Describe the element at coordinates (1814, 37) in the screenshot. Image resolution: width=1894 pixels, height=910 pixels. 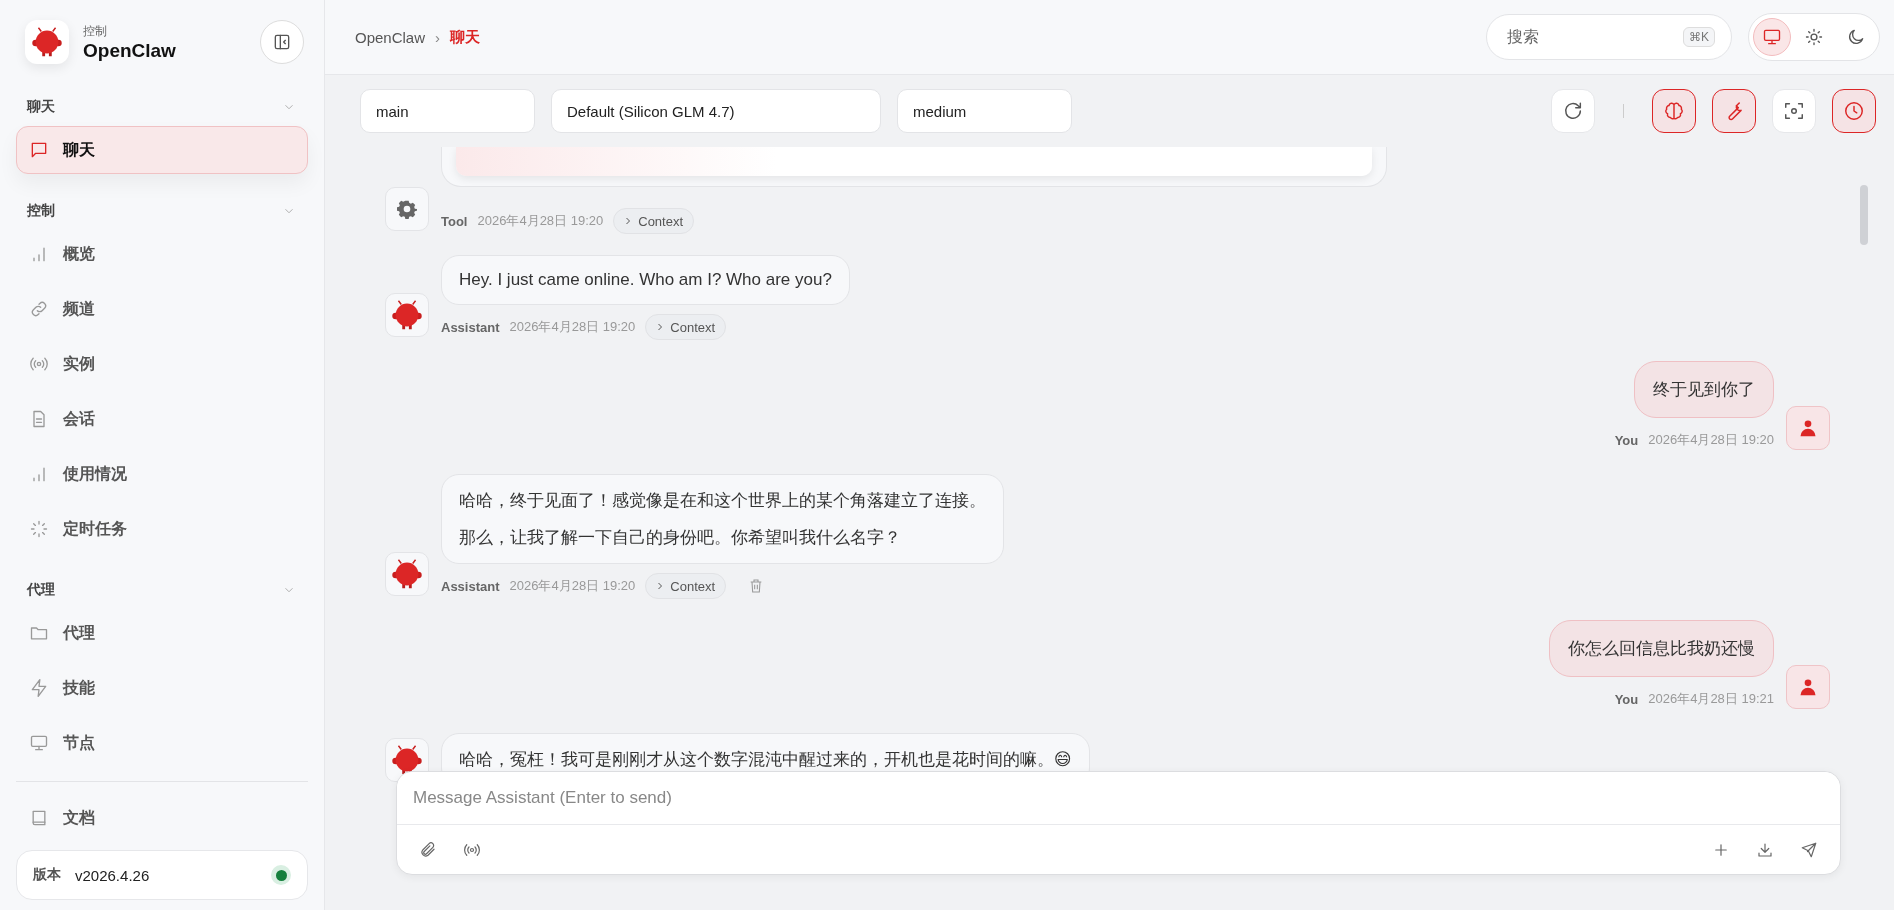
I see `sun-icon` at that location.